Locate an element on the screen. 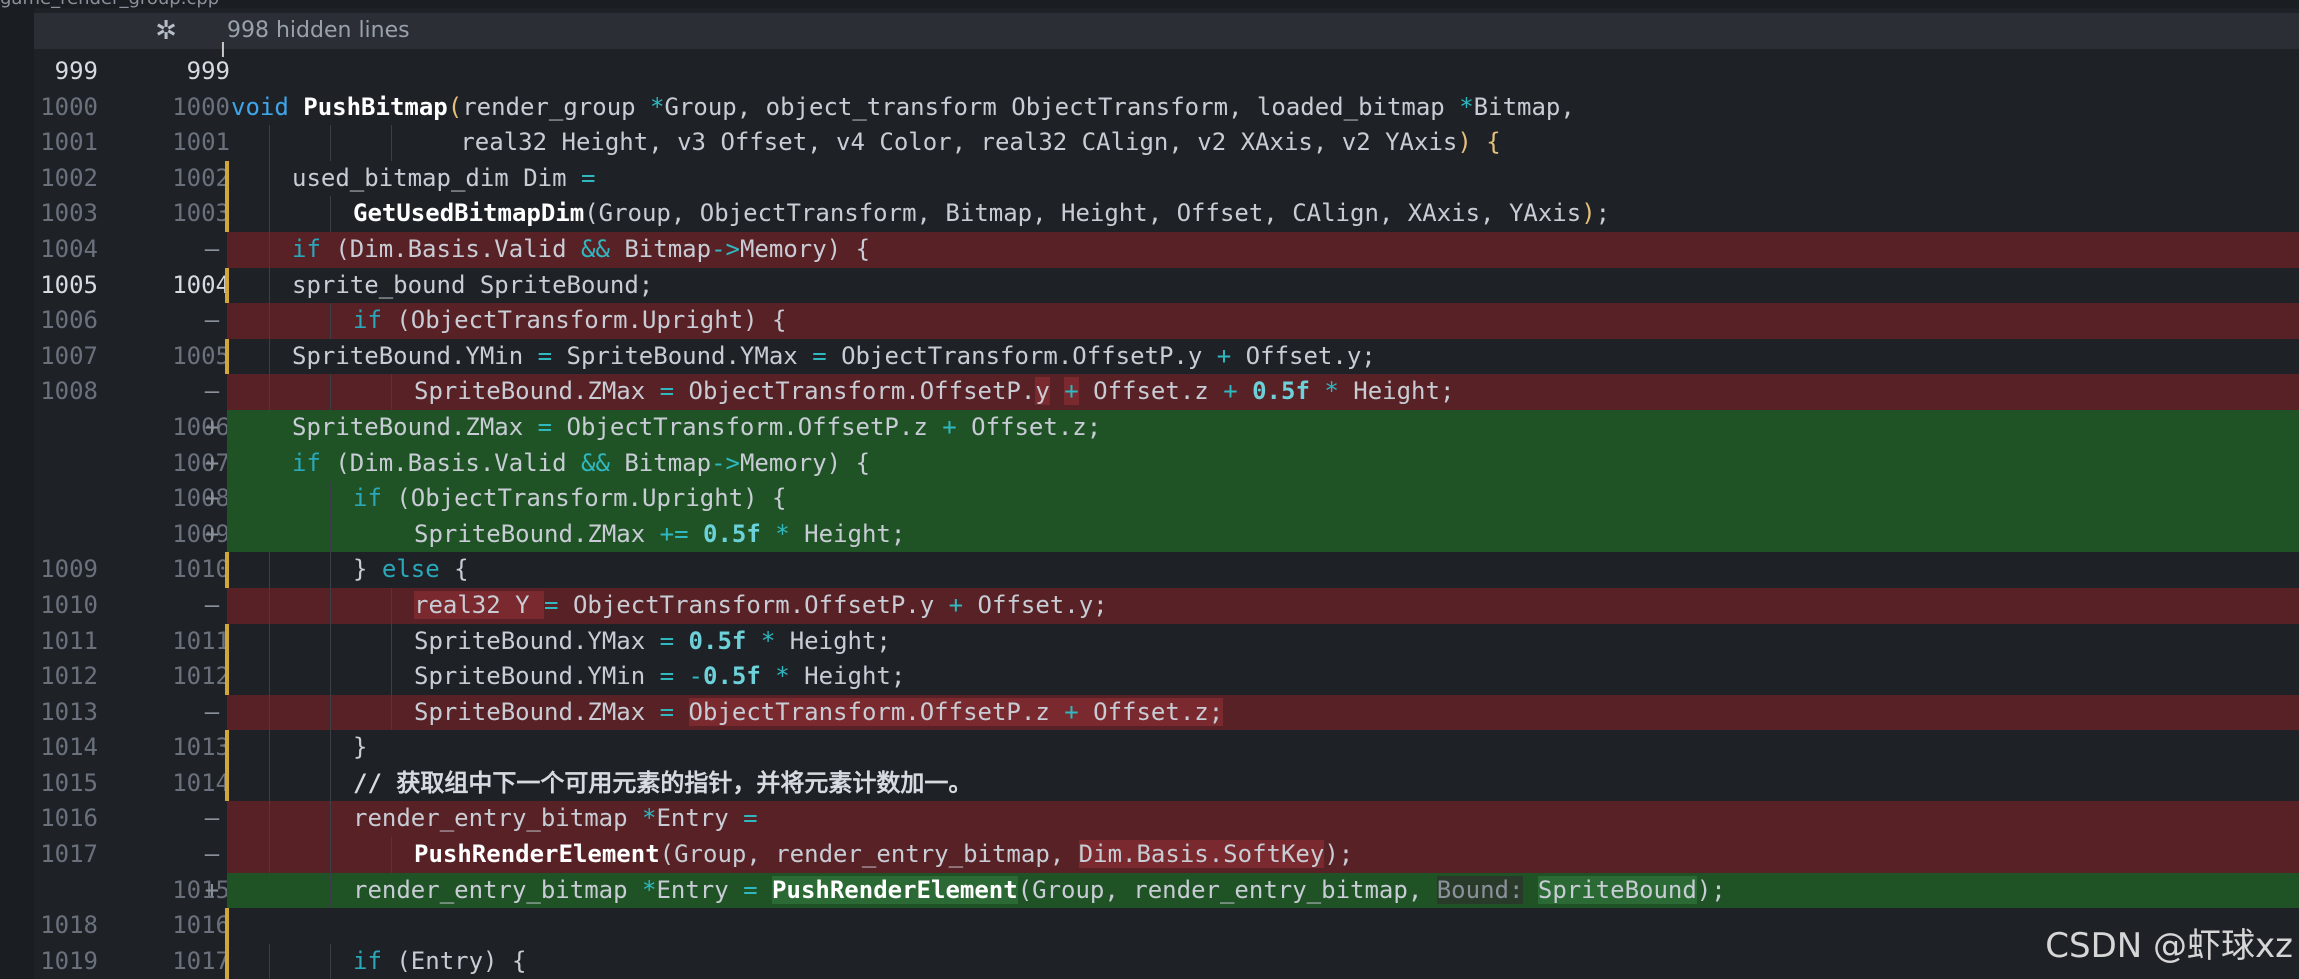  code-token: -> is located at coordinates (725, 462).